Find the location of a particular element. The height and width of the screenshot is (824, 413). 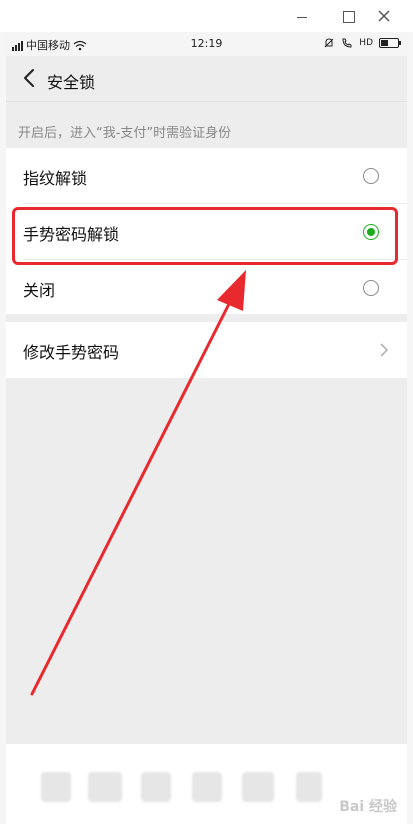

change-gesture-password-item: 修改手势密码 is located at coordinates (206, 350).